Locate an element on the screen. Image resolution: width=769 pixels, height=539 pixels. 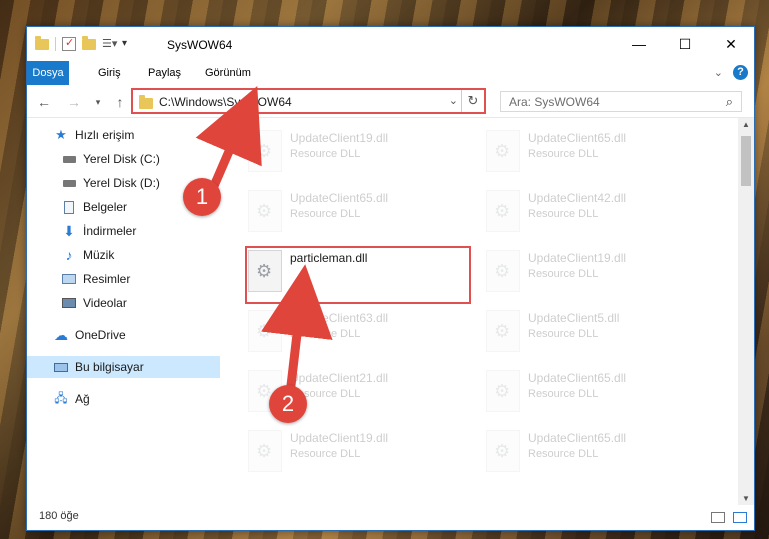
toolbar-divider is located at coordinates (55, 44).